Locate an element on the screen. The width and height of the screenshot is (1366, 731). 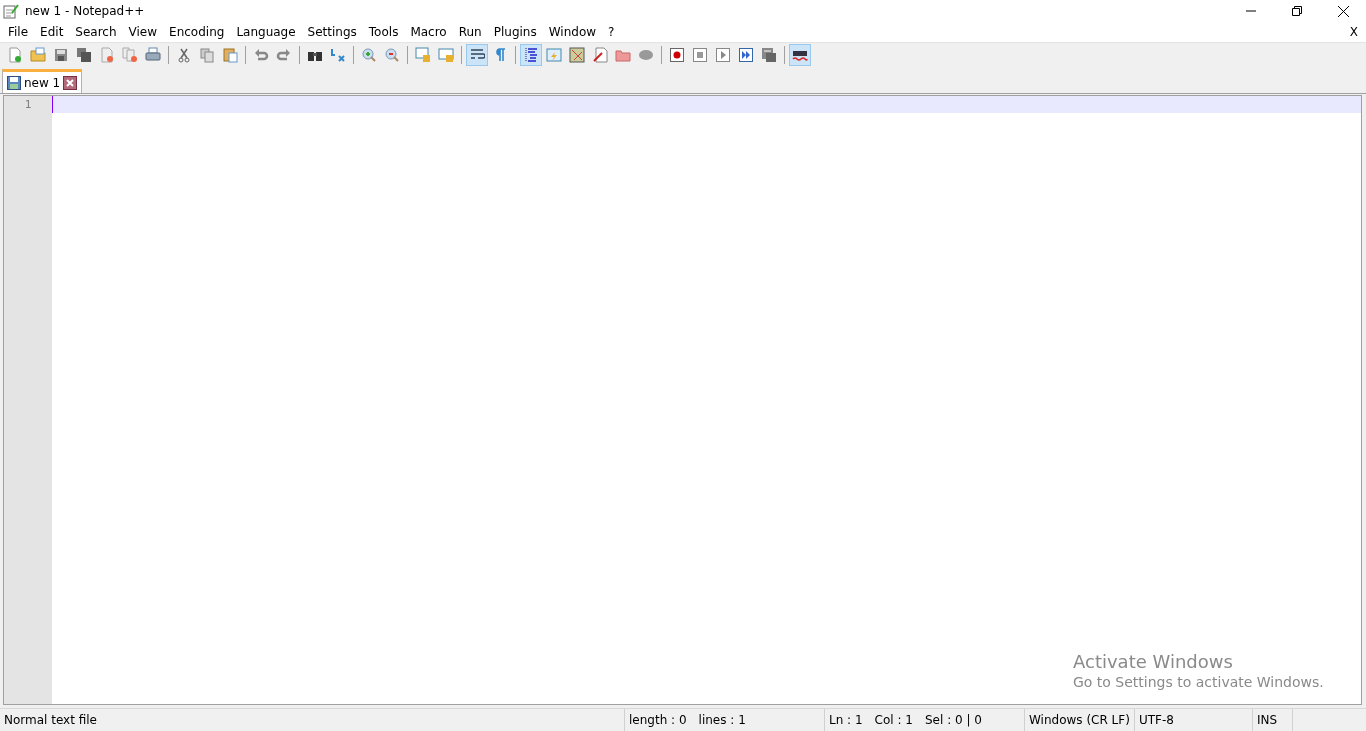
status-text: Windows (CR LF) is located at coordinates (1079, 720).